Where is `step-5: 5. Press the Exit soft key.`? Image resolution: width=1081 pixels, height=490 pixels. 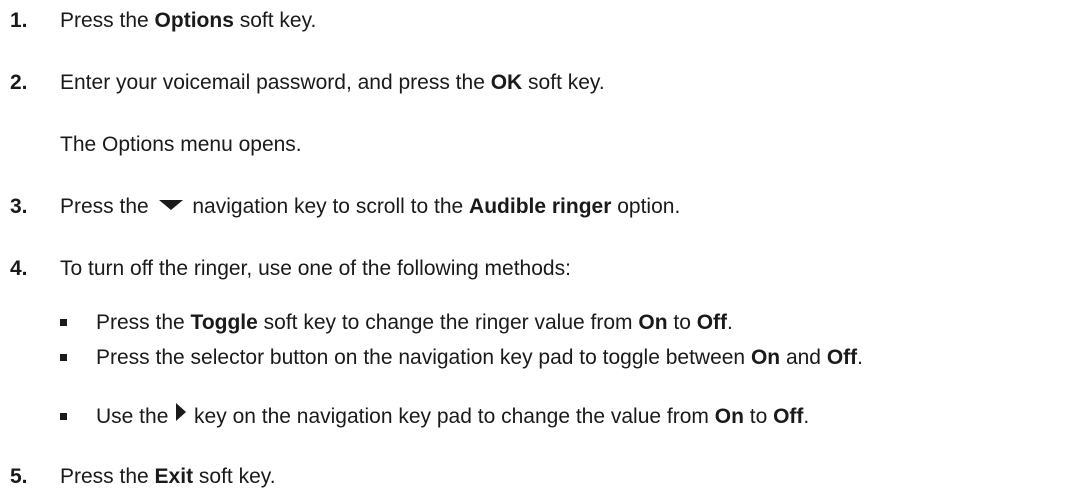 step-5: 5. Press the Exit soft key. is located at coordinates (143, 477).